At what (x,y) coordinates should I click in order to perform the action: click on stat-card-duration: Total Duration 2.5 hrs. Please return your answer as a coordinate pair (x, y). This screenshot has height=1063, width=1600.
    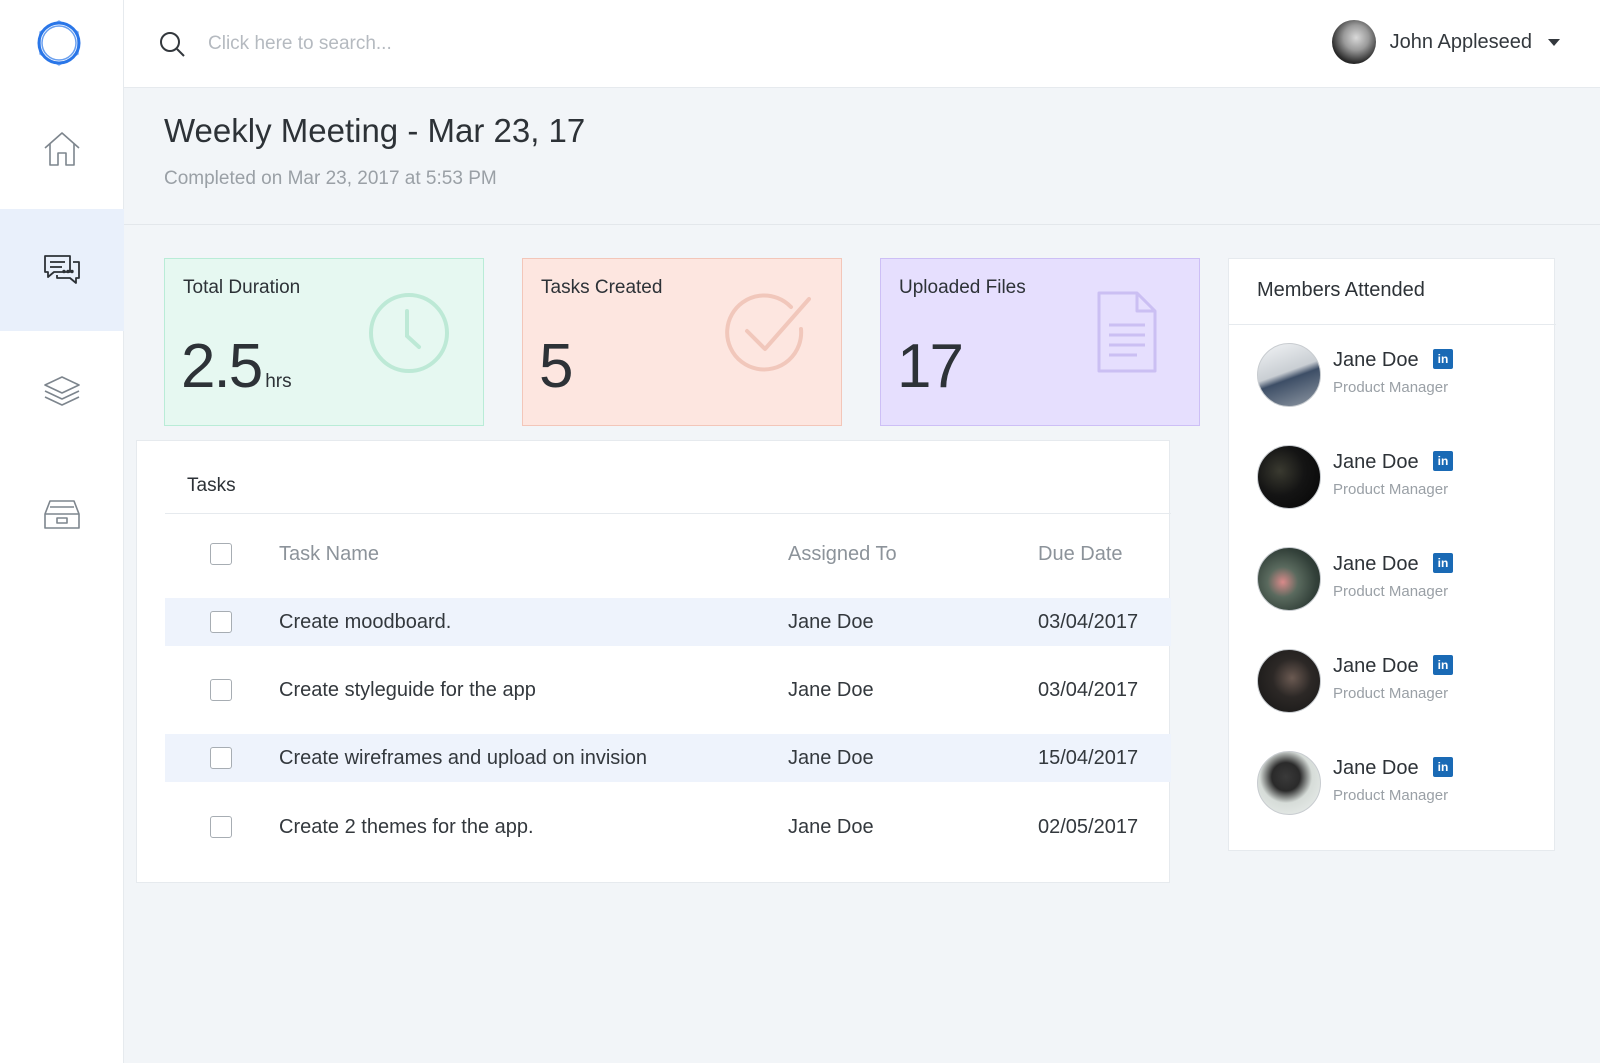
    Looking at the image, I should click on (324, 342).